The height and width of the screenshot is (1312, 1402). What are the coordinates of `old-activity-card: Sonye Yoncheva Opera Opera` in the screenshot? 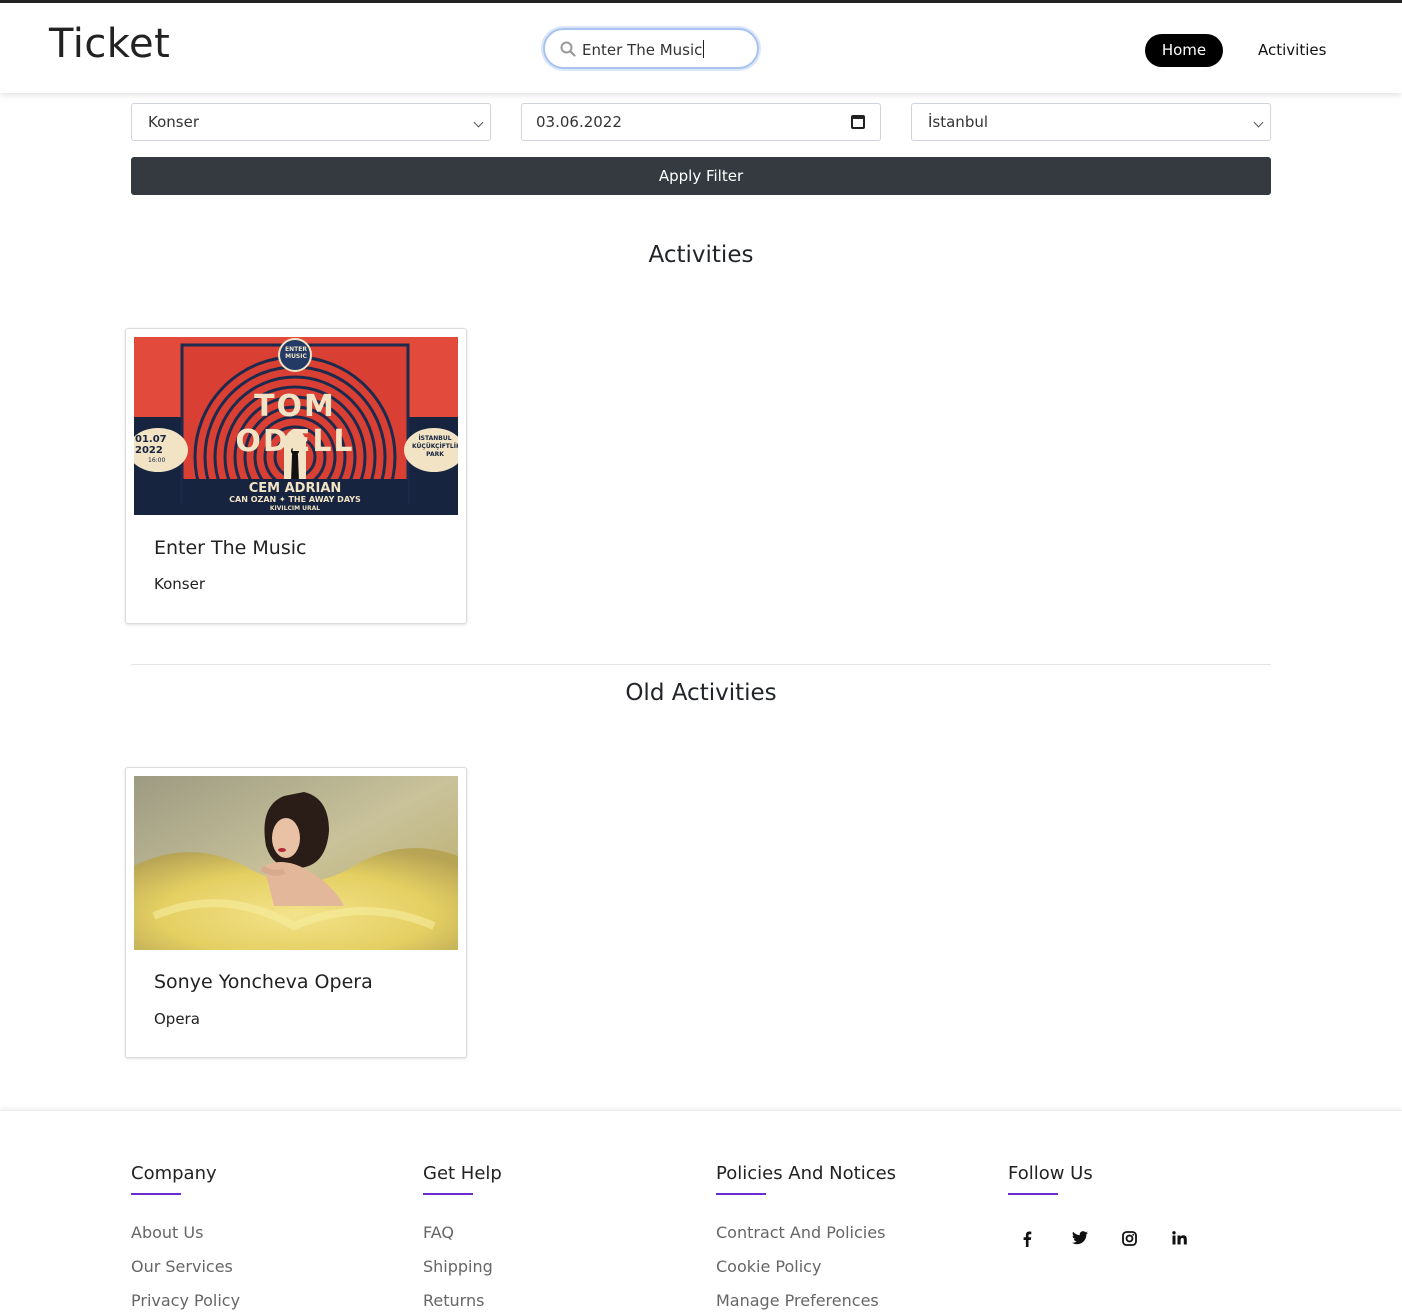 It's located at (296, 912).